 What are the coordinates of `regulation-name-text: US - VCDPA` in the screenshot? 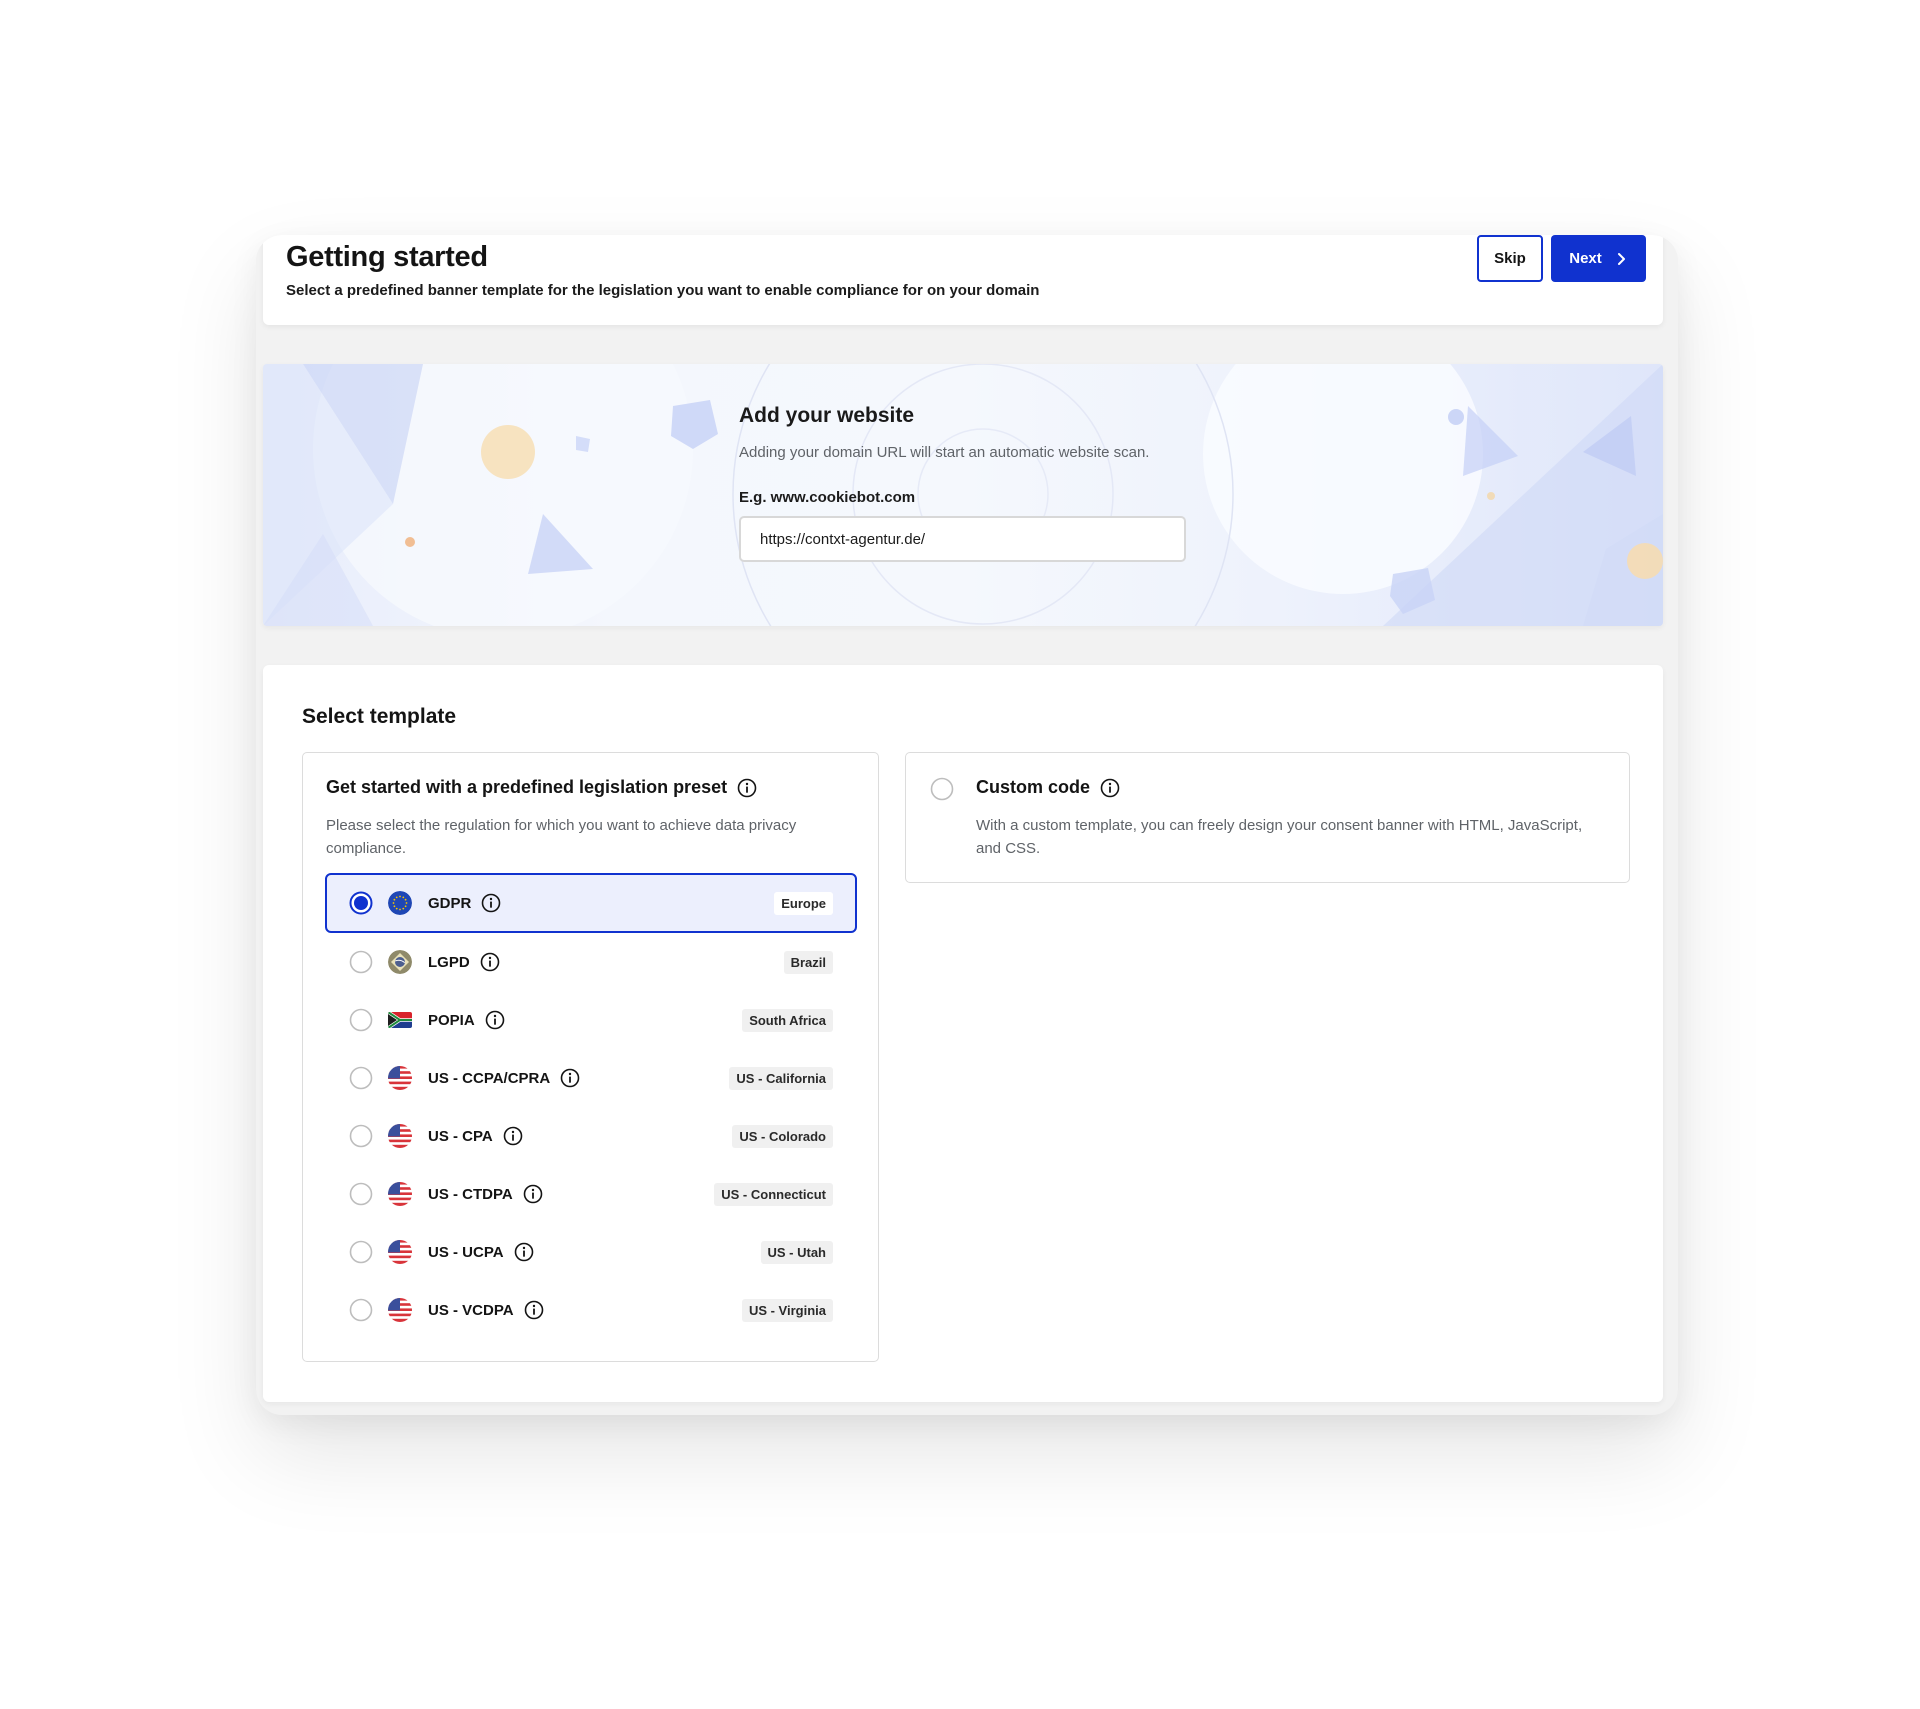 It's located at (471, 1310).